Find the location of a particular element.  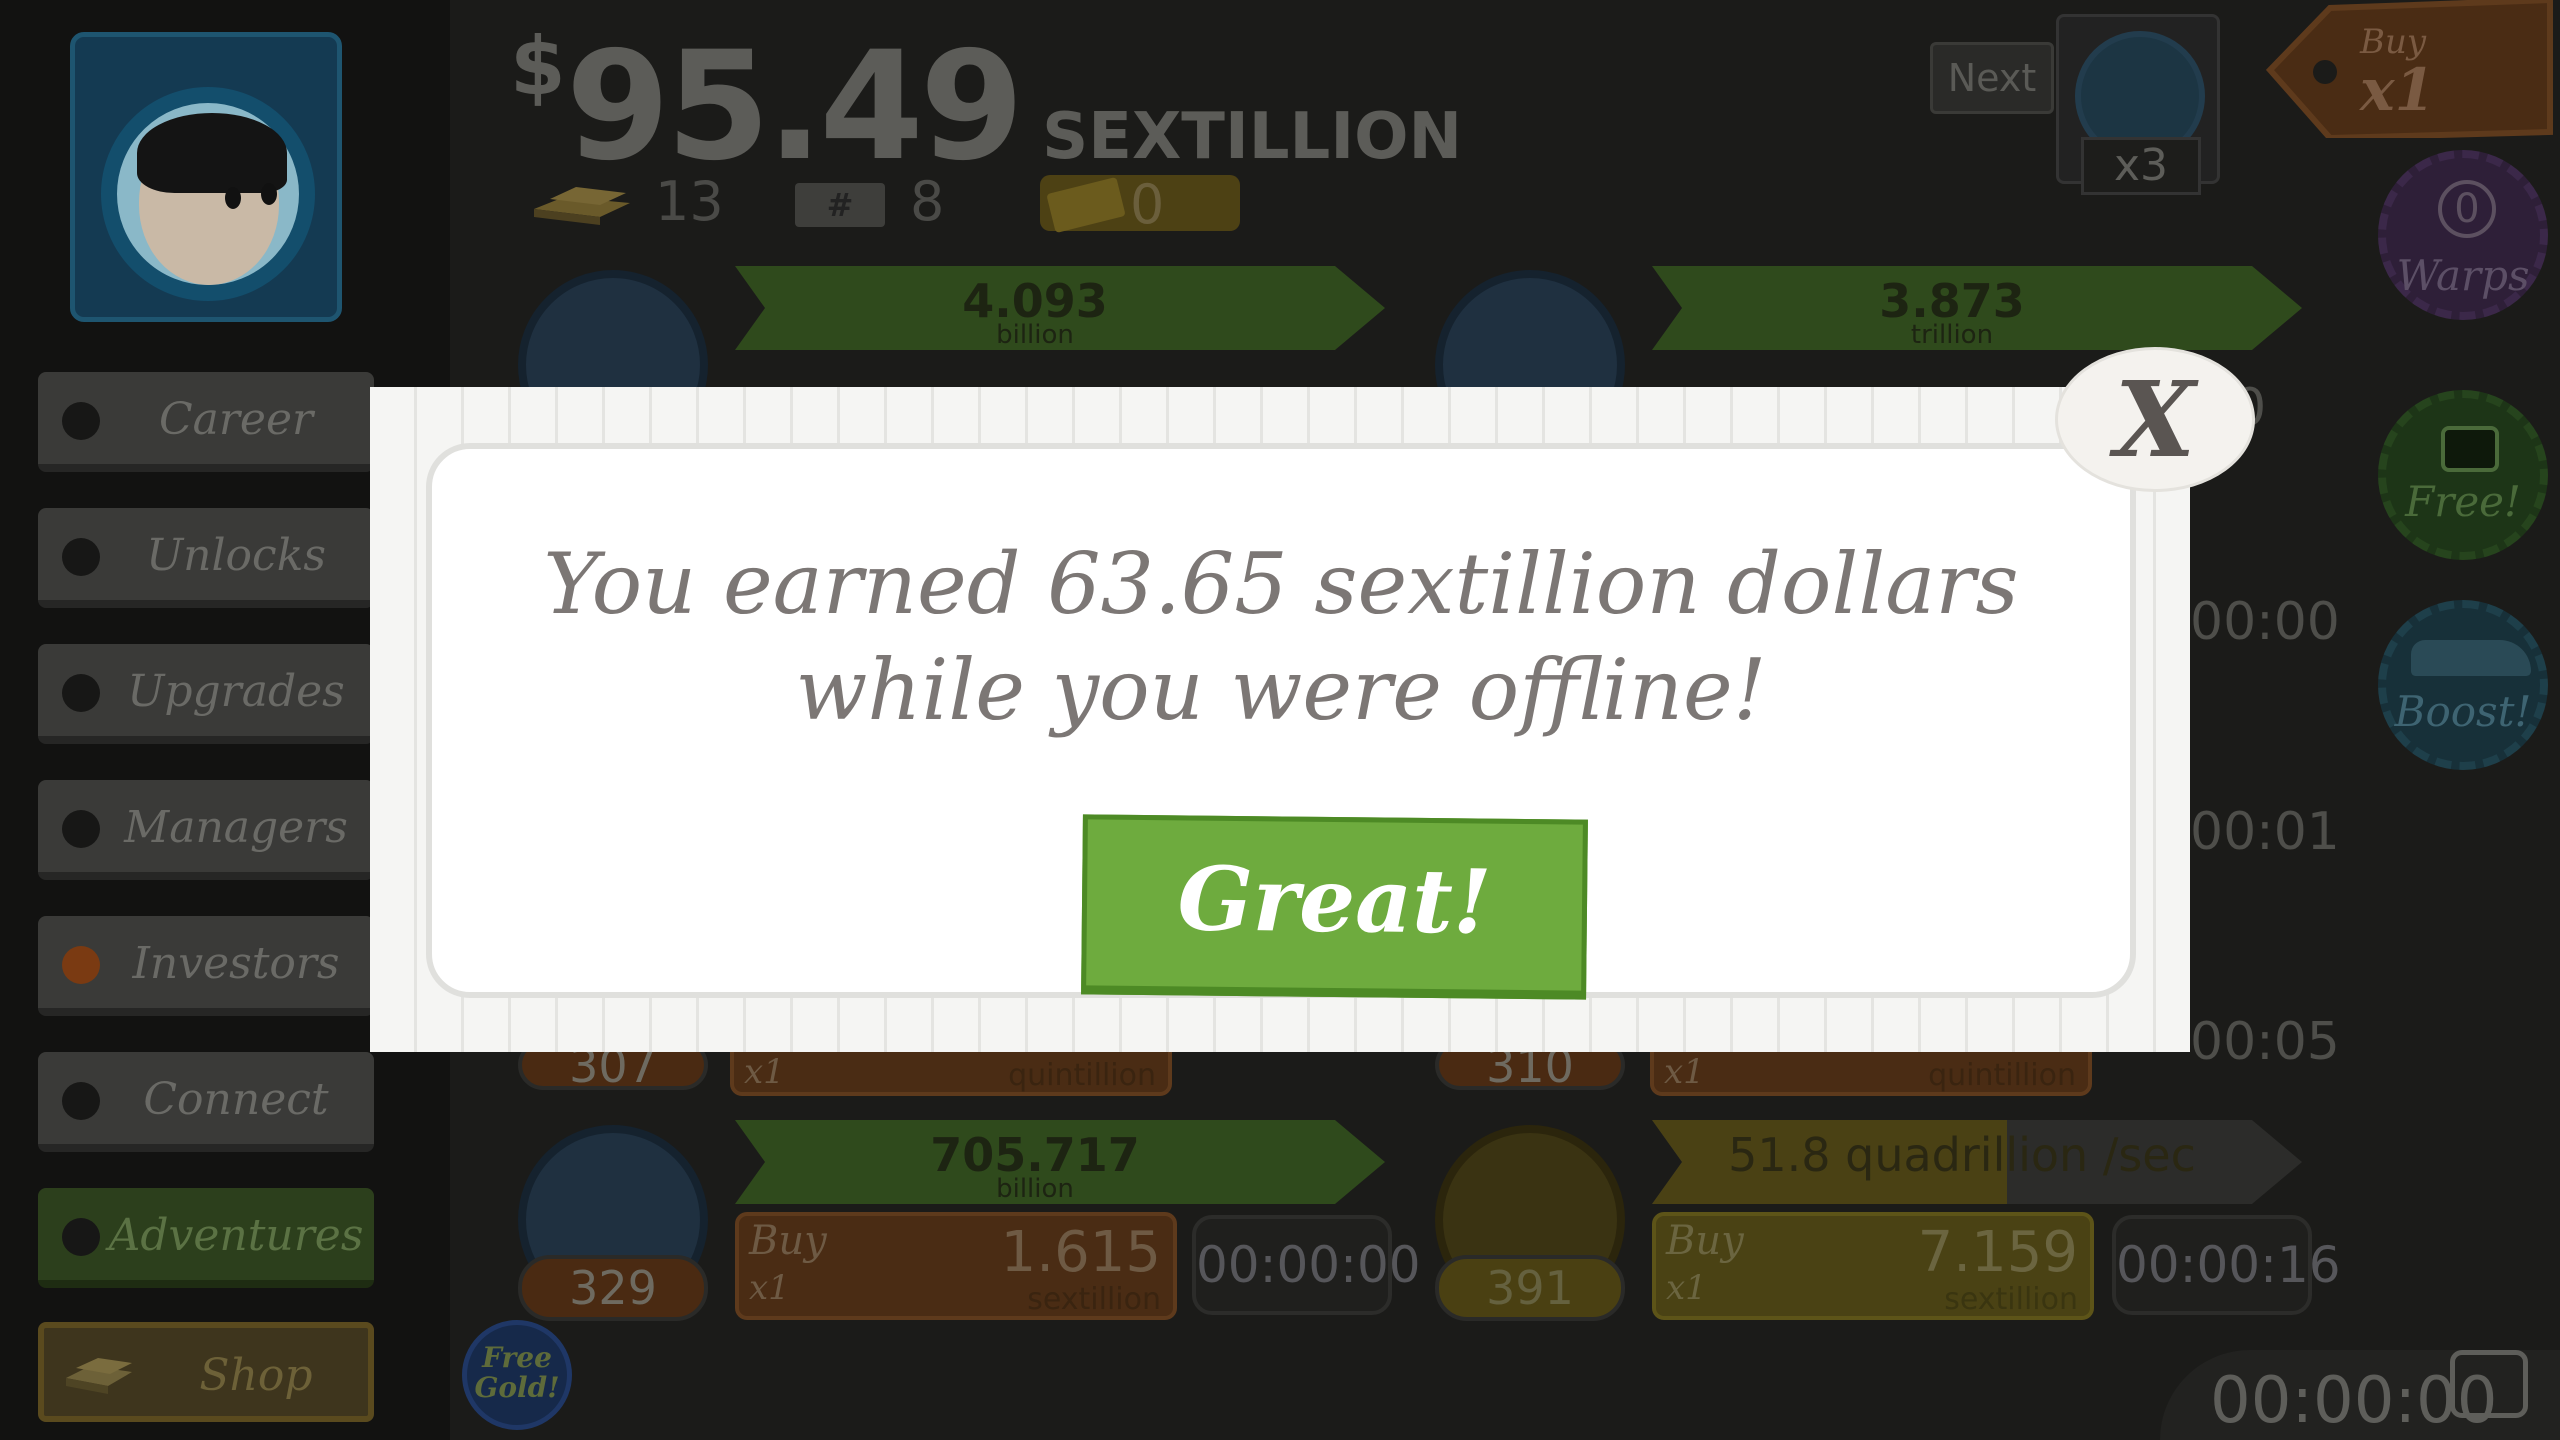

business-count: 391 is located at coordinates (1530, 1288).